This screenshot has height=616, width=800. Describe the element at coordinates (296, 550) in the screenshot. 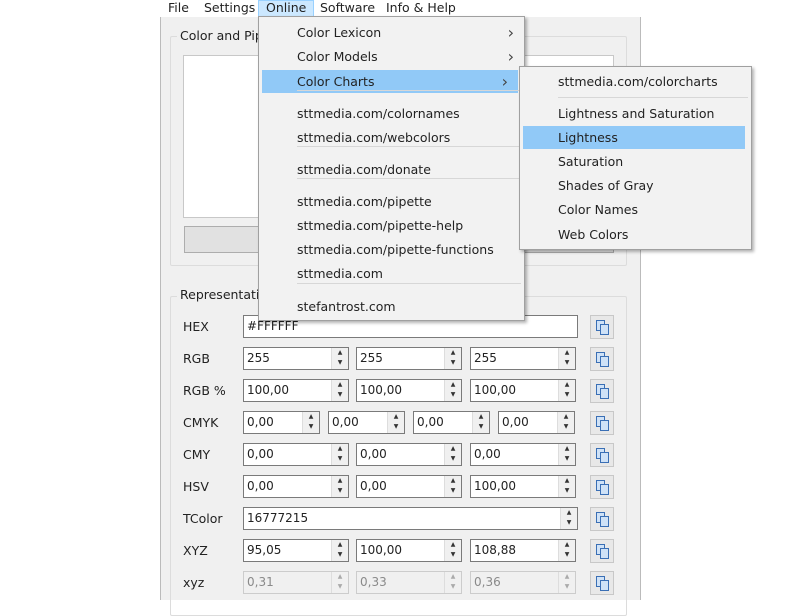

I see `xyz-field-0: 95,05 ▲ ▼` at that location.